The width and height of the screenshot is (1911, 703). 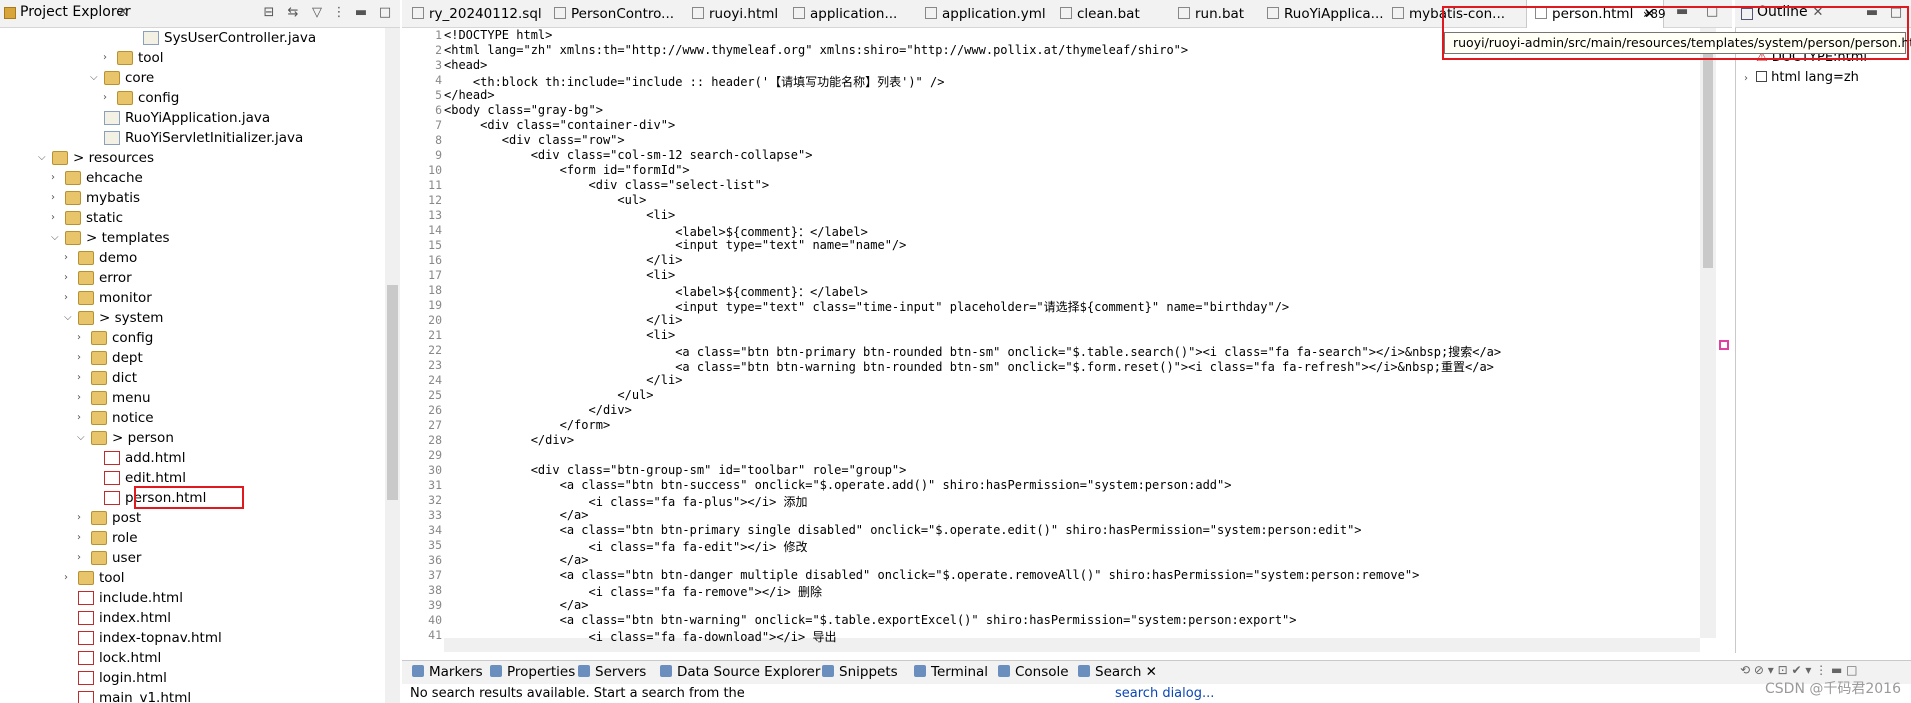 What do you see at coordinates (606, 185) in the screenshot?
I see `code-line: <div class="select-list">` at bounding box center [606, 185].